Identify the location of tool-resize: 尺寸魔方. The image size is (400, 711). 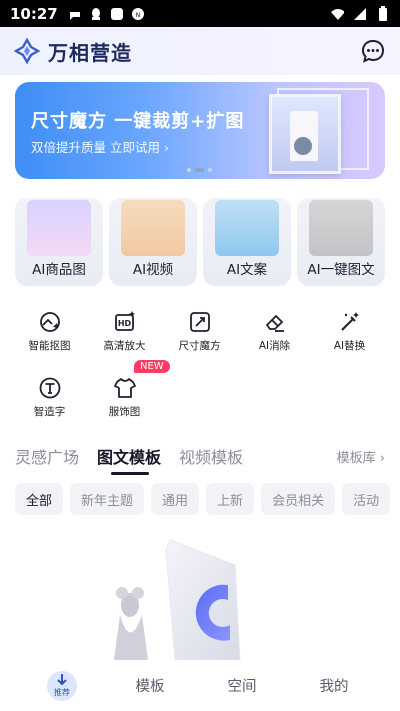
(199, 339).